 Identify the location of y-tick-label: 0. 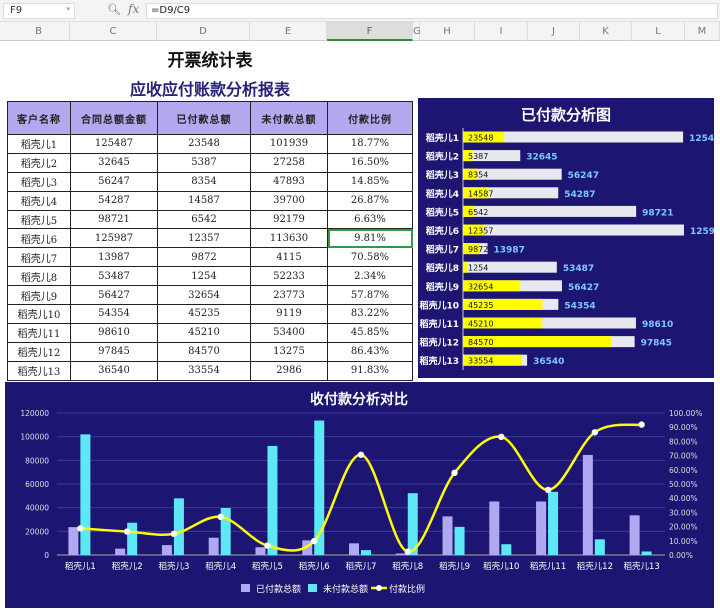
(46, 555).